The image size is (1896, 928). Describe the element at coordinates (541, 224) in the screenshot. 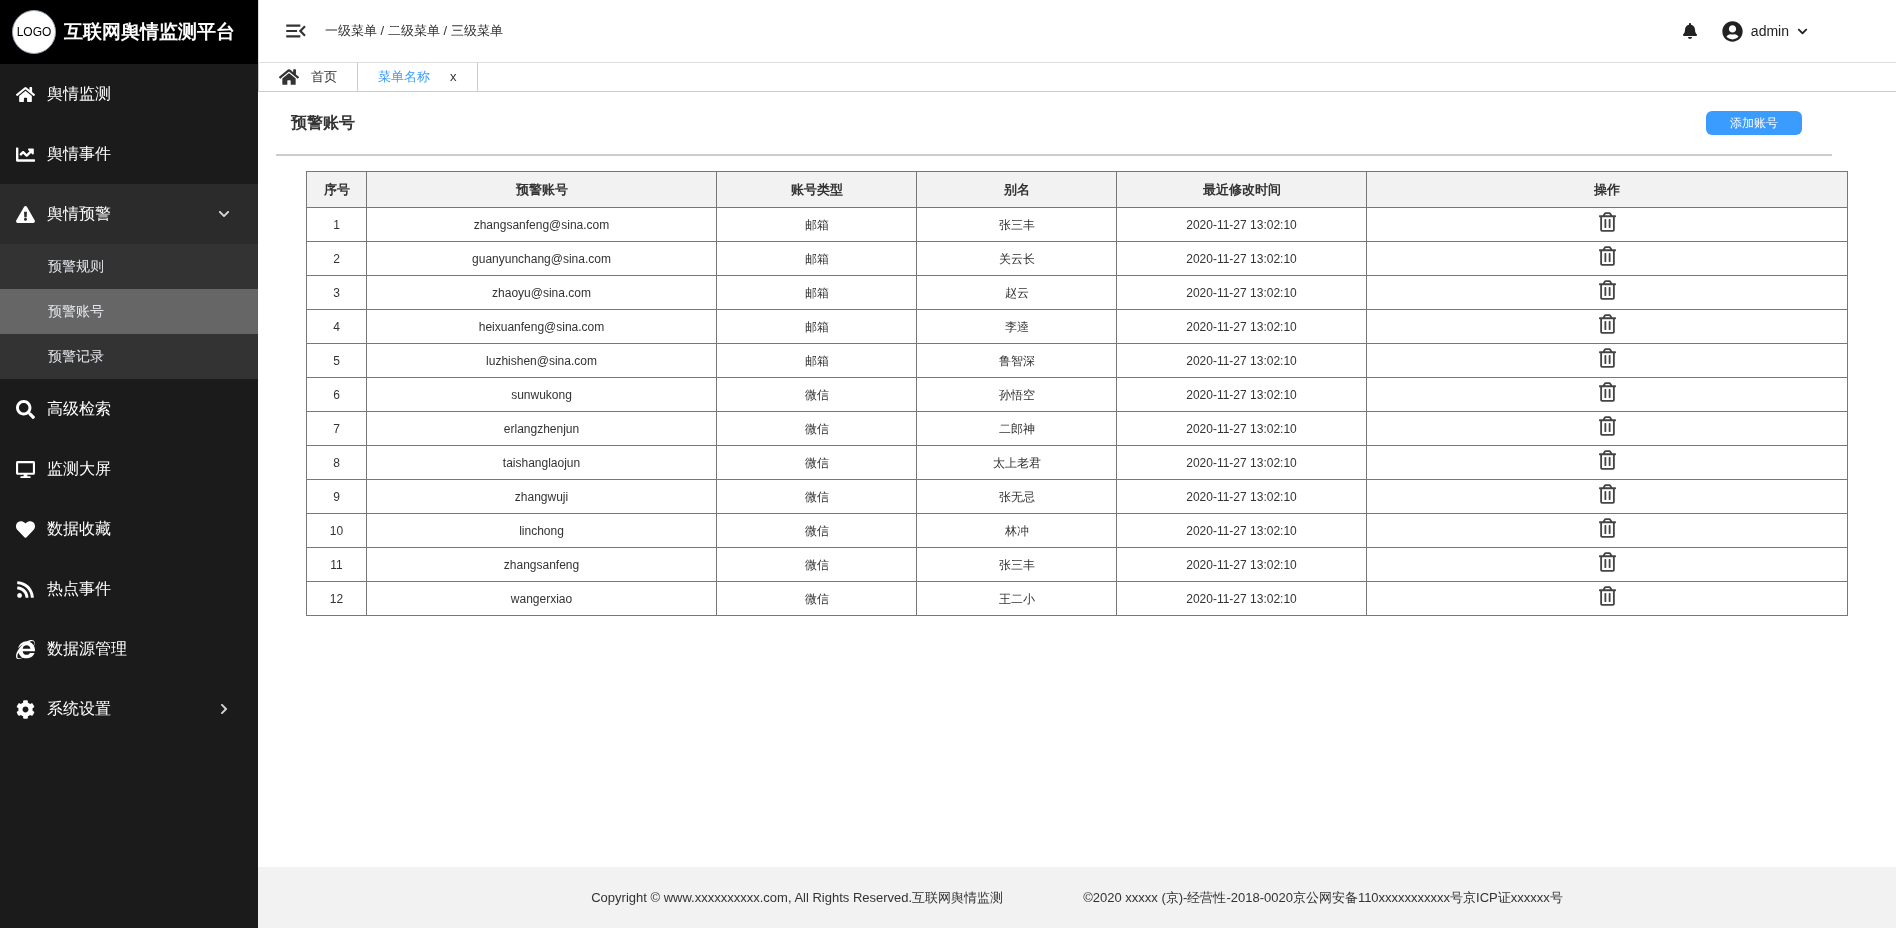

I see `table-cell: zhangsanfeng@sina.com` at that location.